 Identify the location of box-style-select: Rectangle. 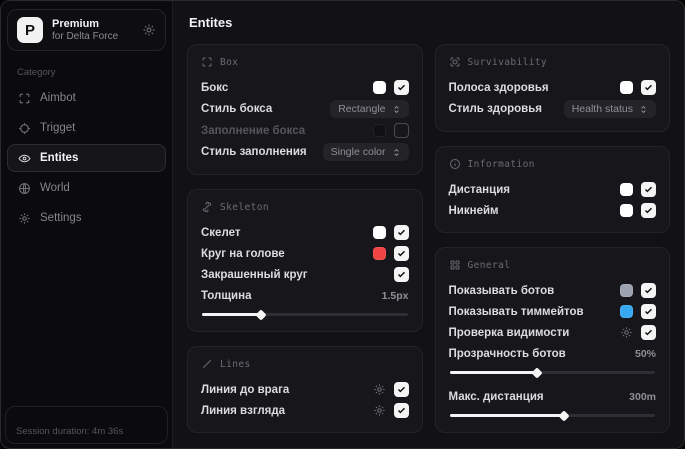
(369, 109).